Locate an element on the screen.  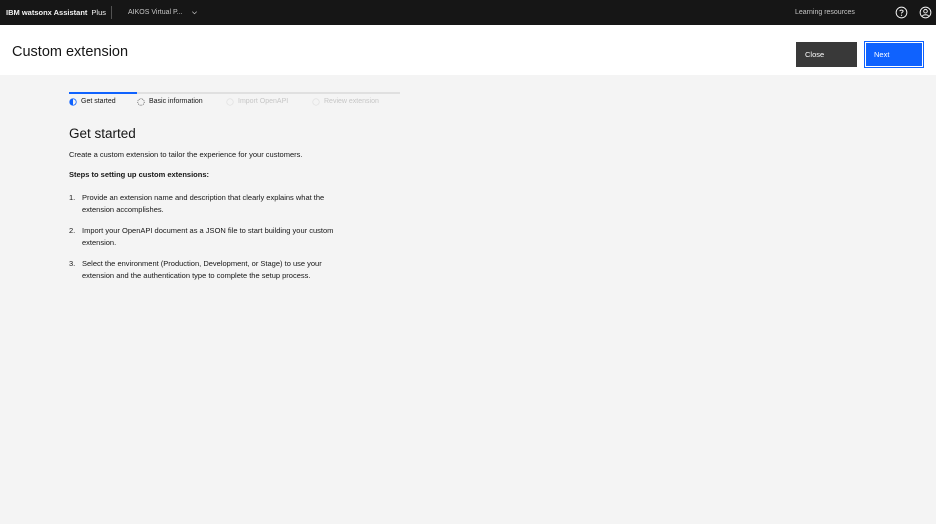
brand-name: IBM watsonx Assistant is located at coordinates (47, 12).